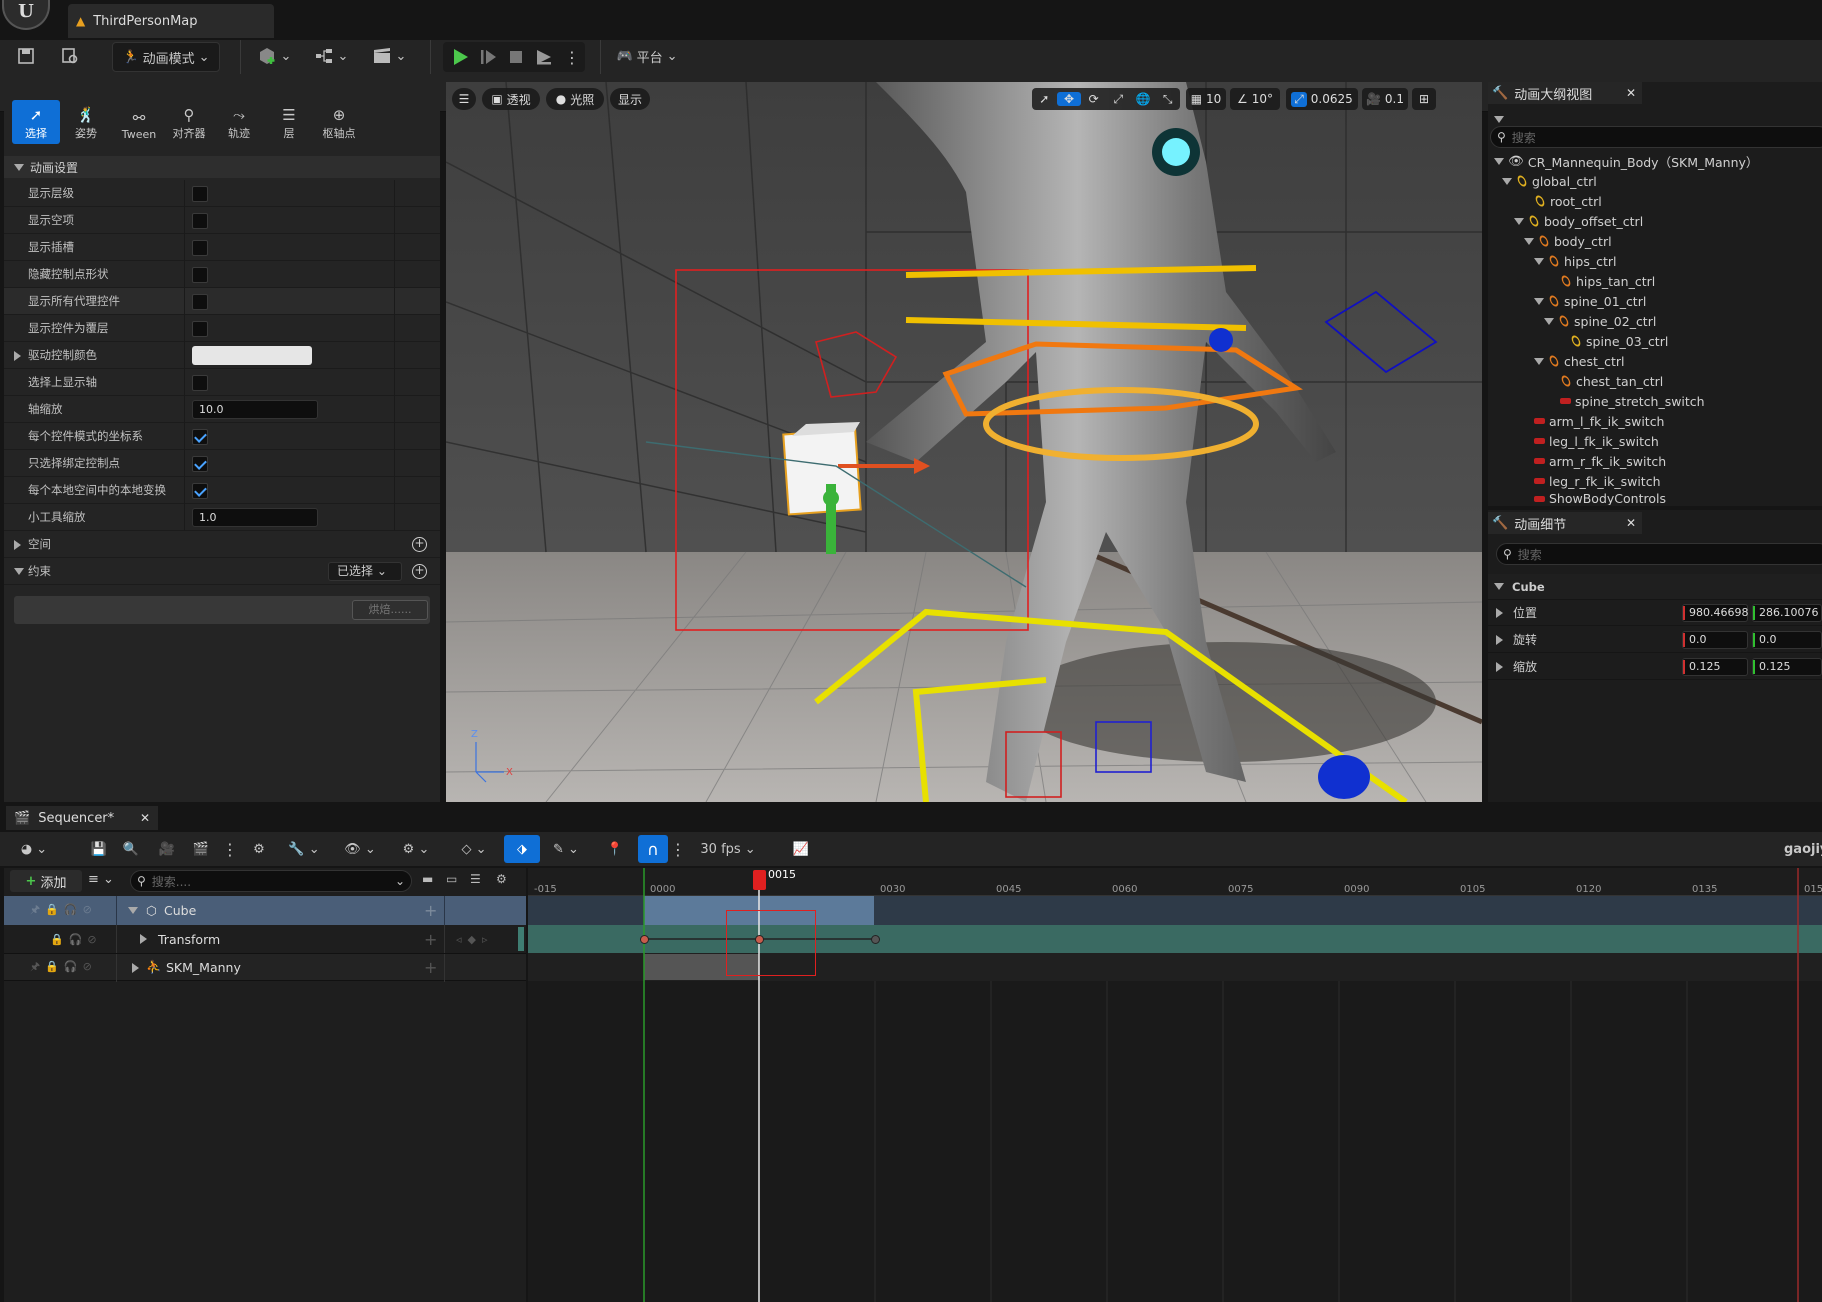 The image size is (1822, 1302). I want to click on mode-trail-button: ⤳ 轨迹, so click(239, 122).